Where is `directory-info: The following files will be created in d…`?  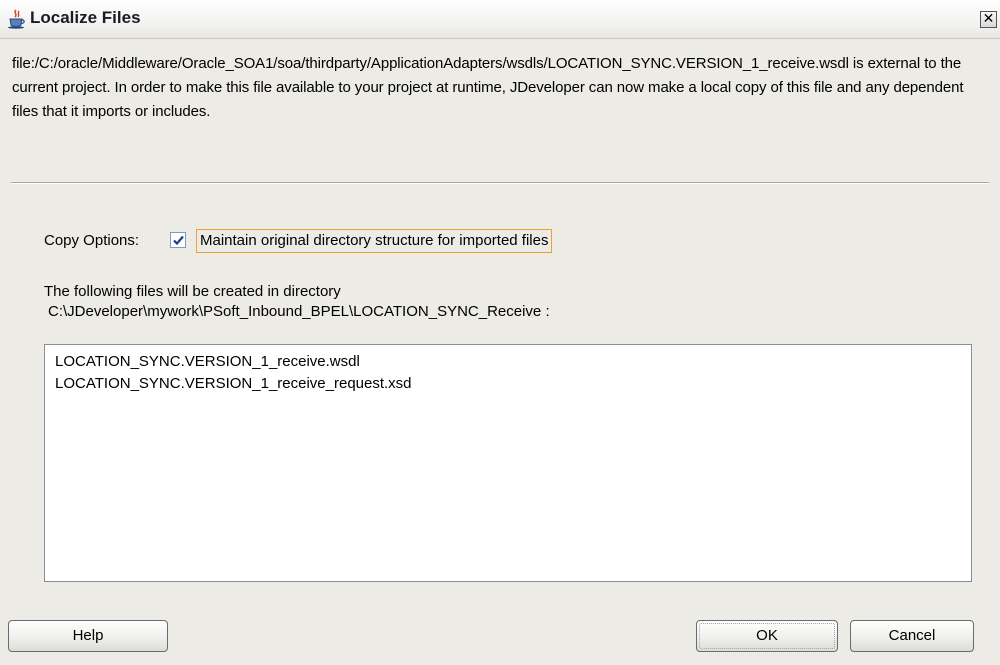
directory-info: The following files will be created in d… is located at coordinates (297, 302).